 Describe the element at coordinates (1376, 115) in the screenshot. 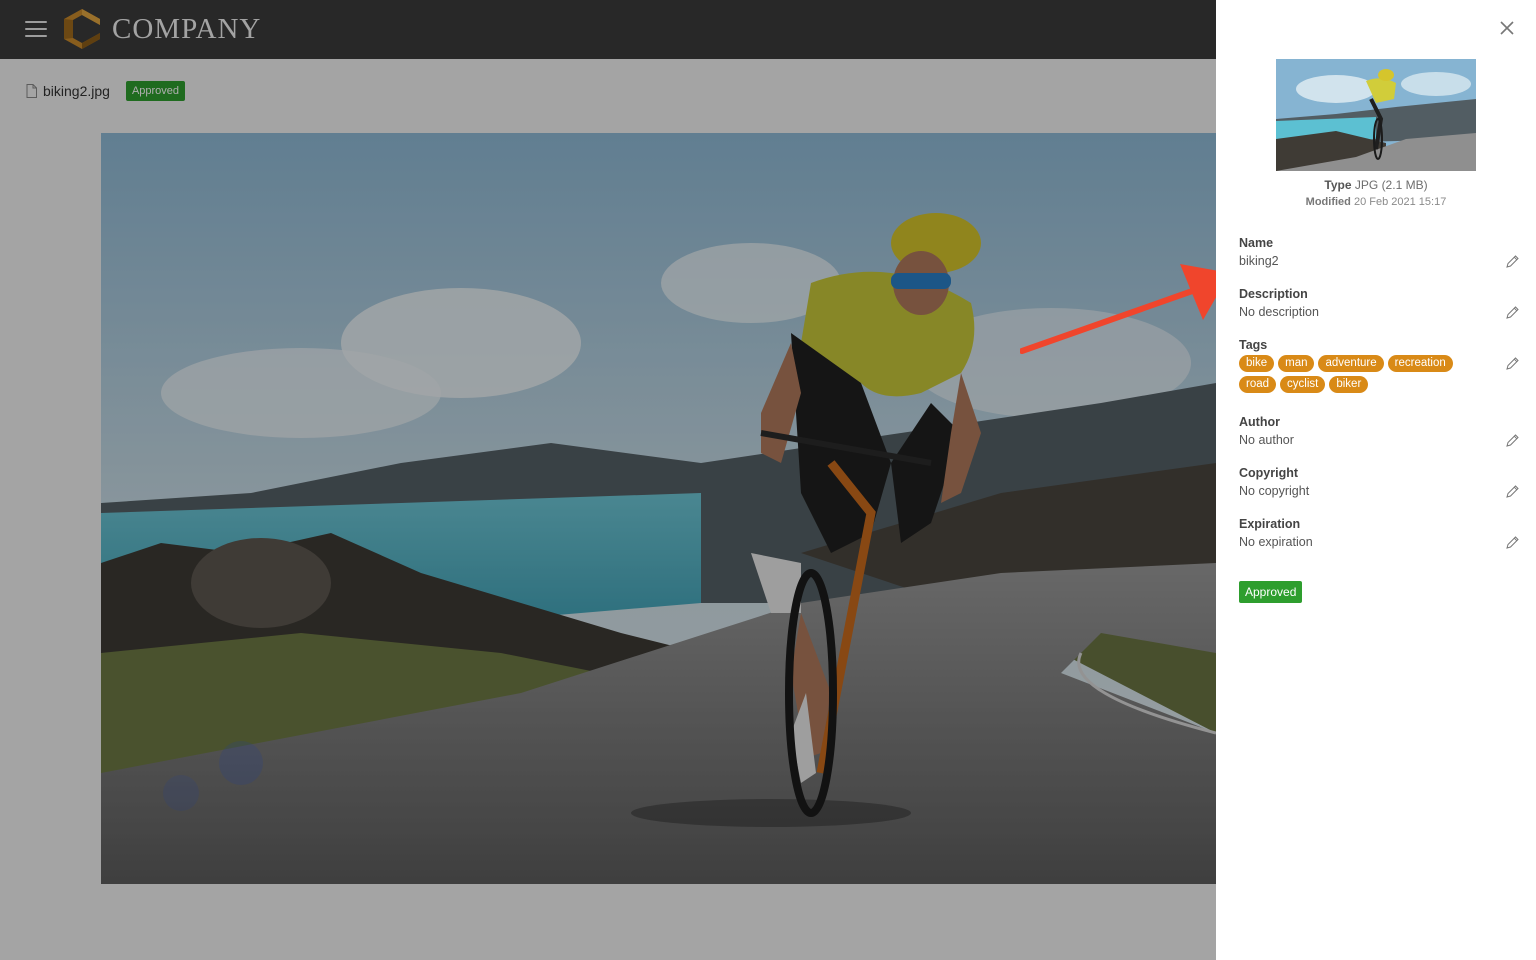

I see `image-thumbnail` at that location.